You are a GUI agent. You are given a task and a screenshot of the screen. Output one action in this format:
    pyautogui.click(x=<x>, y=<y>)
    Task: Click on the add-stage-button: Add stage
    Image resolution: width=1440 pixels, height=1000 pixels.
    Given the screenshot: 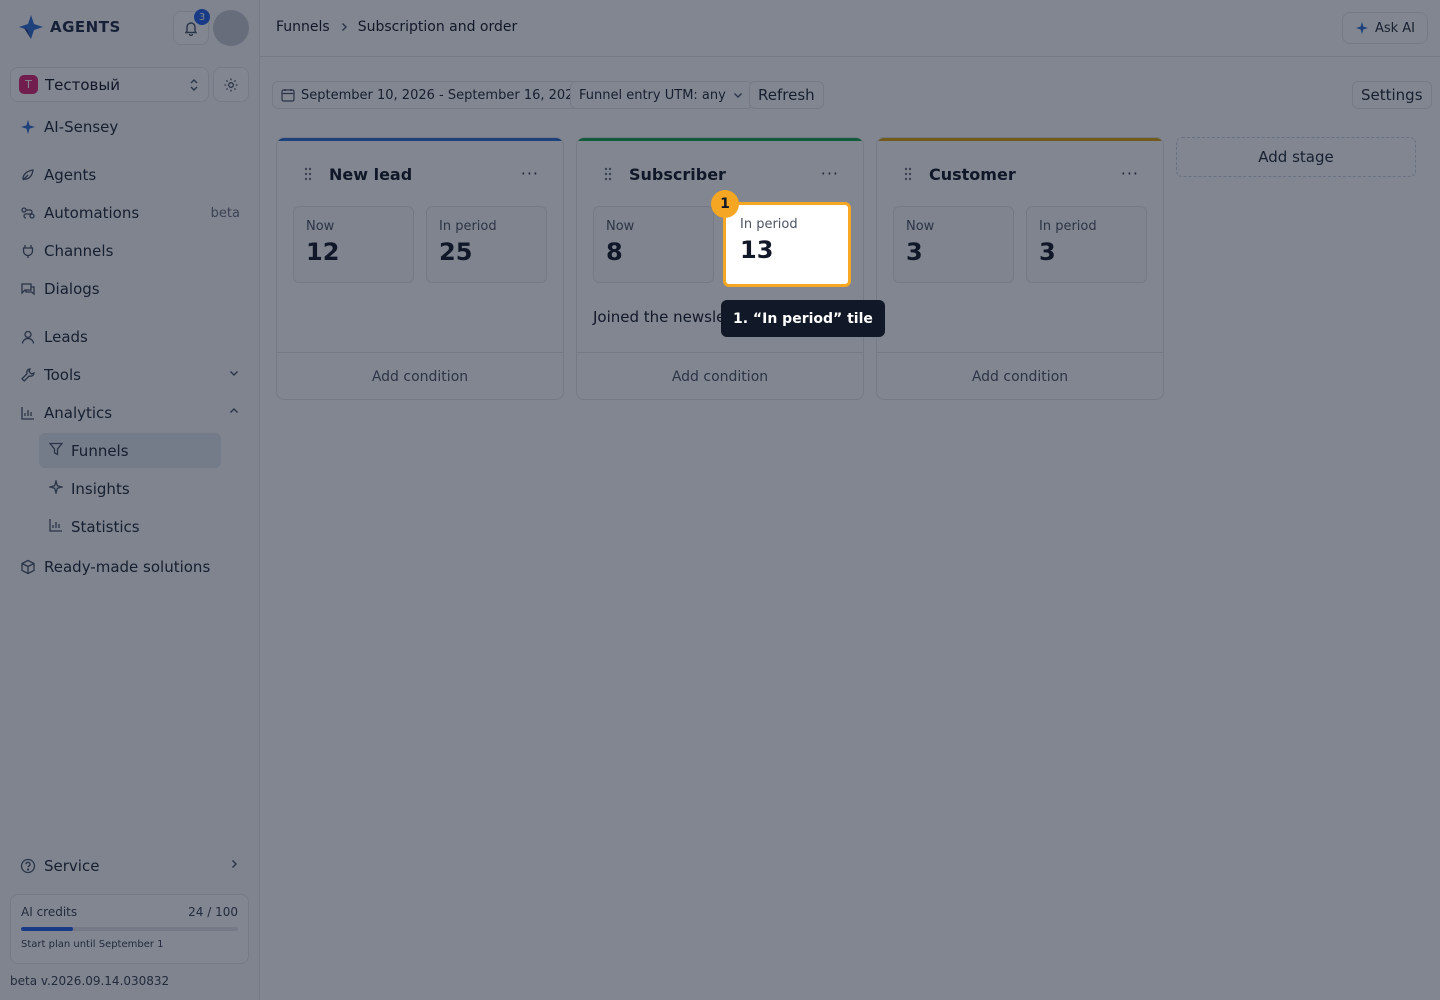 What is the action you would take?
    pyautogui.click(x=1296, y=157)
    